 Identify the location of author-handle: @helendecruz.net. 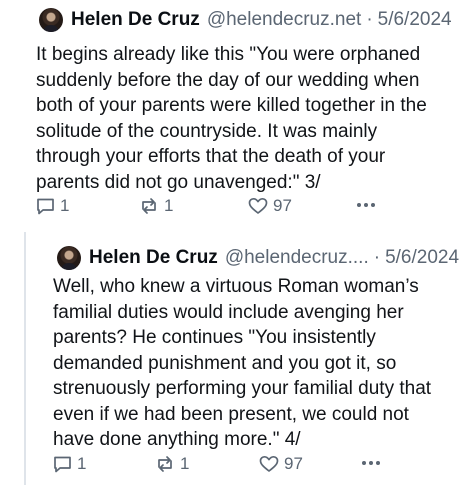
(284, 20).